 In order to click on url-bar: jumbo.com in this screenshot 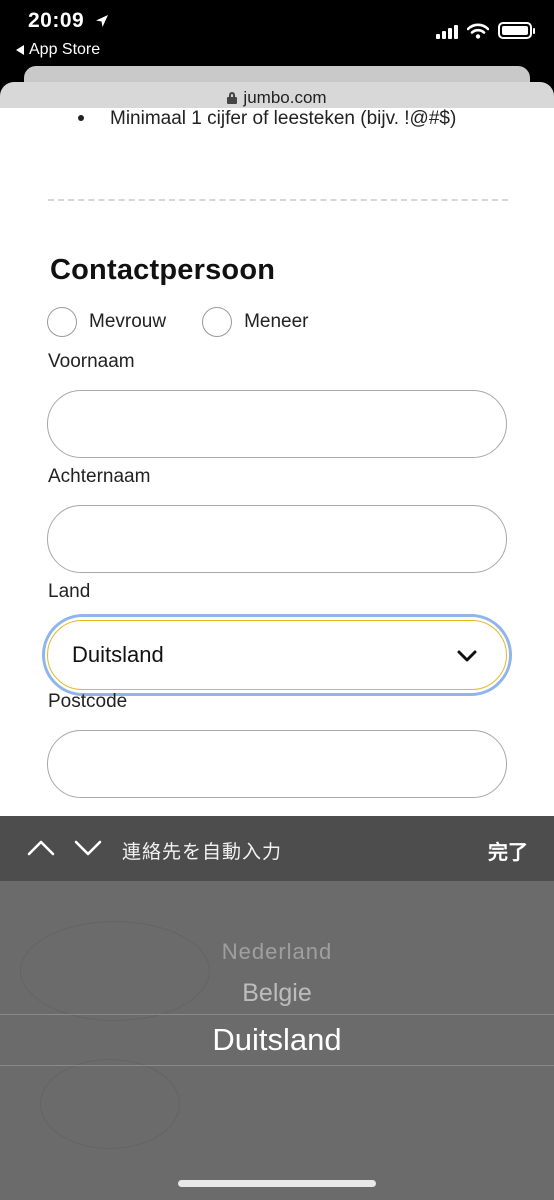, I will do `click(277, 98)`.